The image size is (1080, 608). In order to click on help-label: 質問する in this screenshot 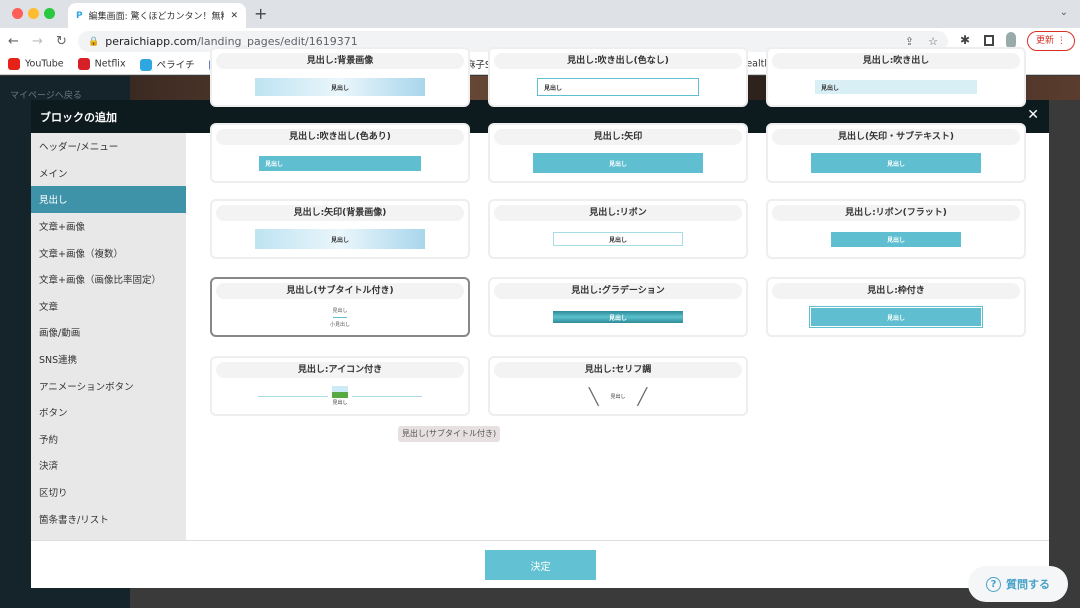, I will do `click(1028, 584)`.